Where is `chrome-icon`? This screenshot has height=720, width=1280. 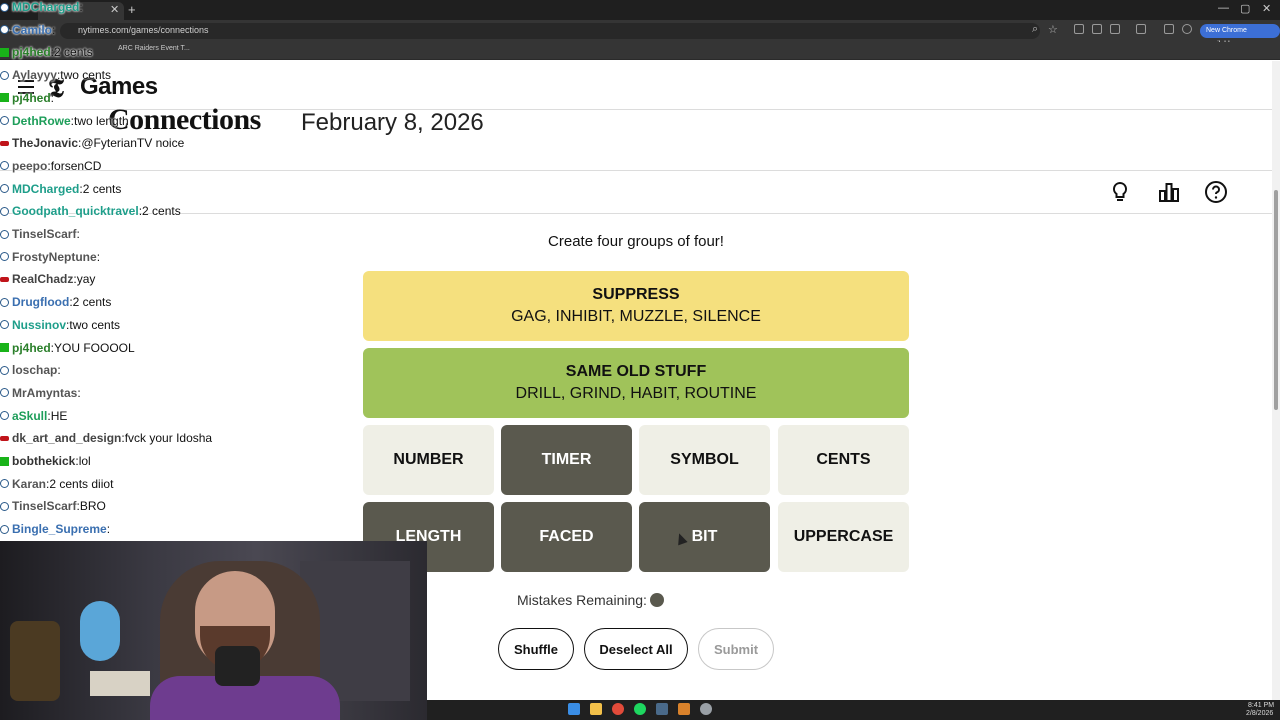
chrome-icon is located at coordinates (618, 709).